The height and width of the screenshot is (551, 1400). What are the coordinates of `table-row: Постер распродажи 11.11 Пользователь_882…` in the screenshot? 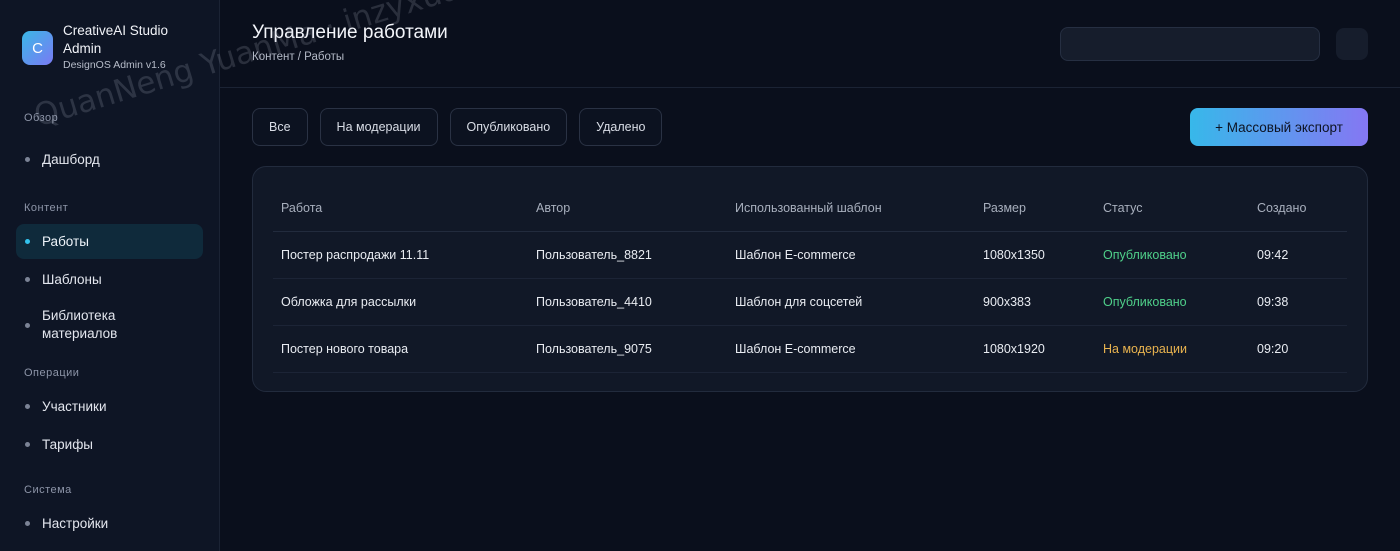 It's located at (810, 255).